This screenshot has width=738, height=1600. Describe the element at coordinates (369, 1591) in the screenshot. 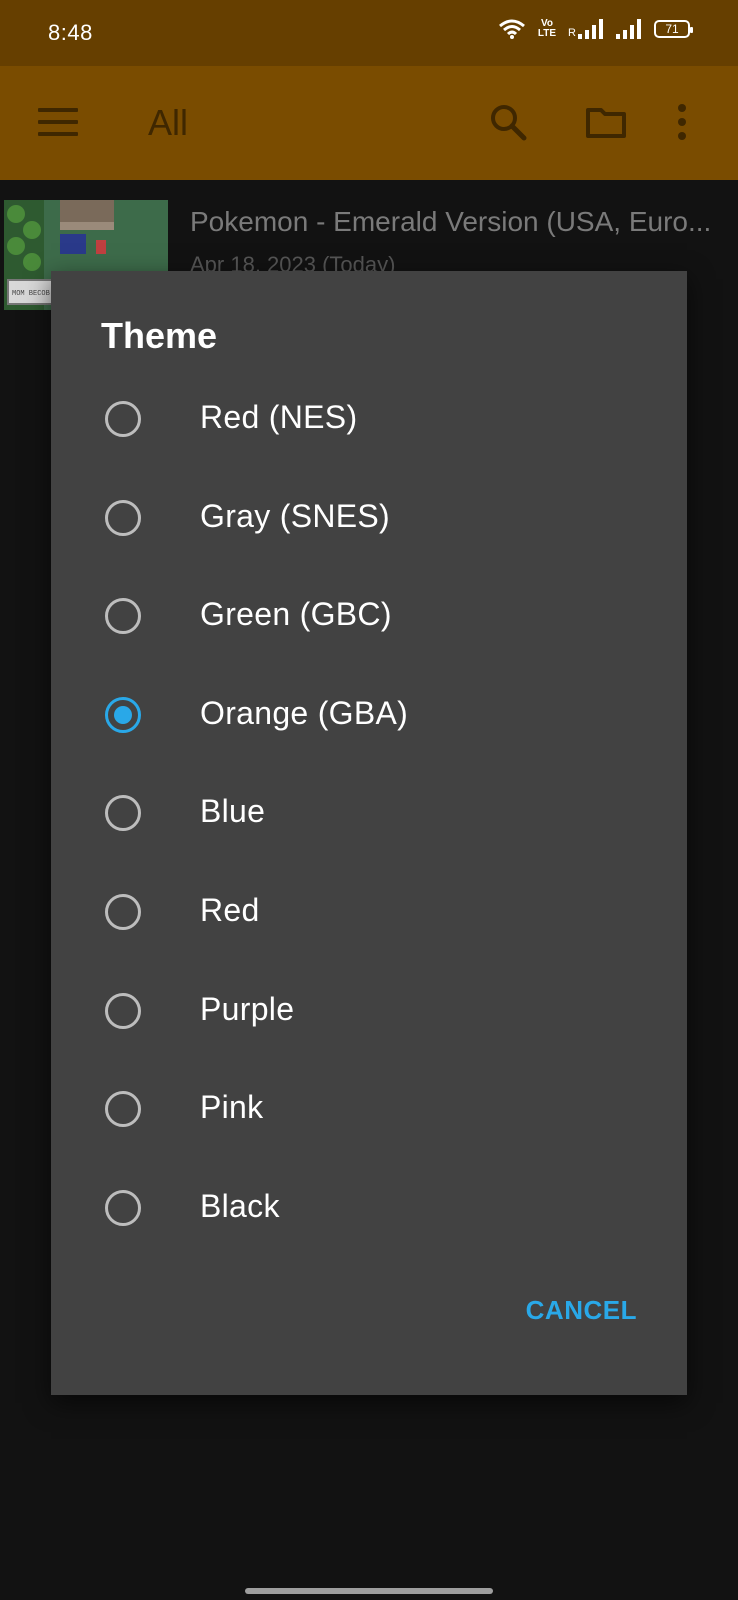

I see `gesture-nav-handle` at that location.